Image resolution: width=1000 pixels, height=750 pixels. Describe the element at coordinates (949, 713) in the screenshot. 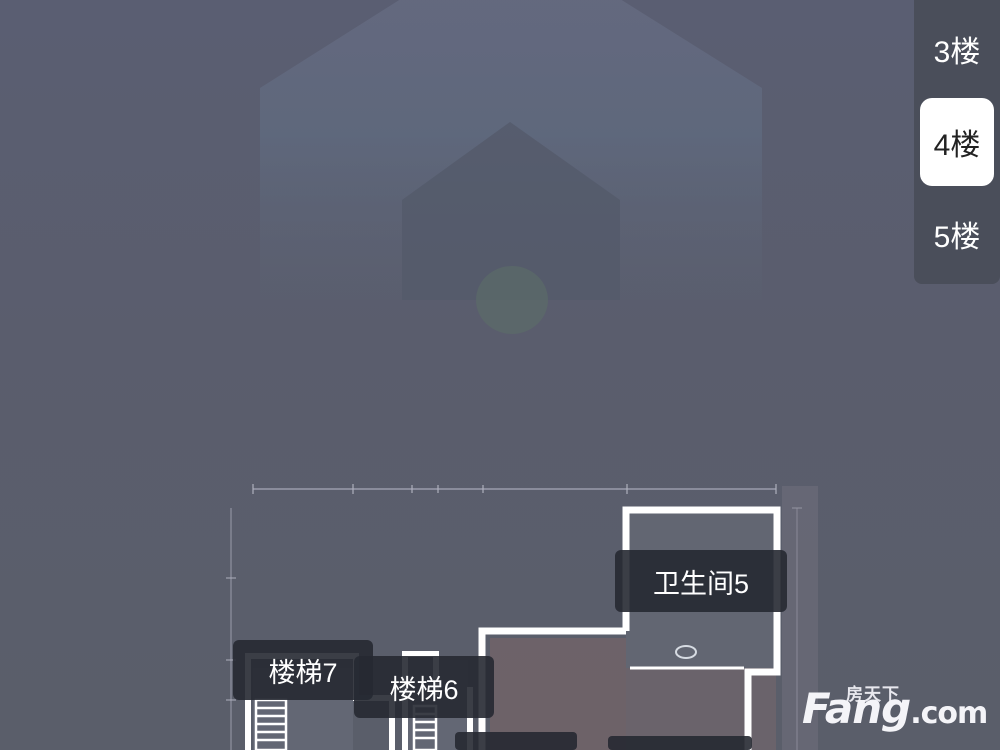

I see `watermark-domain: .com` at that location.